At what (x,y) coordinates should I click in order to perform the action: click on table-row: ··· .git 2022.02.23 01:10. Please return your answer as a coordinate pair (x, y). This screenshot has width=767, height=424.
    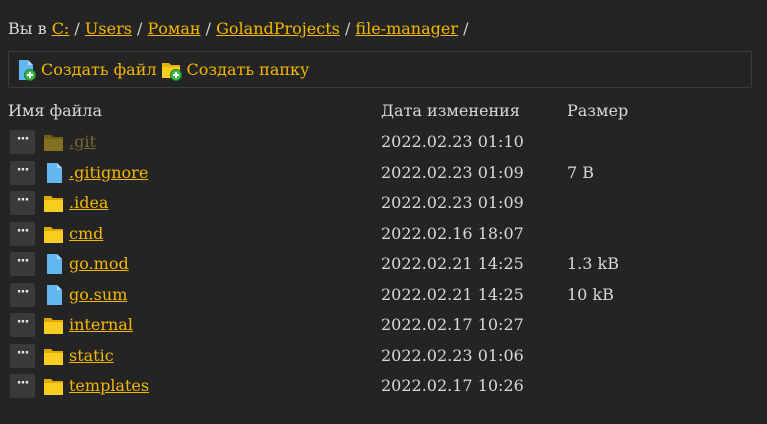
    Looking at the image, I should click on (383, 142).